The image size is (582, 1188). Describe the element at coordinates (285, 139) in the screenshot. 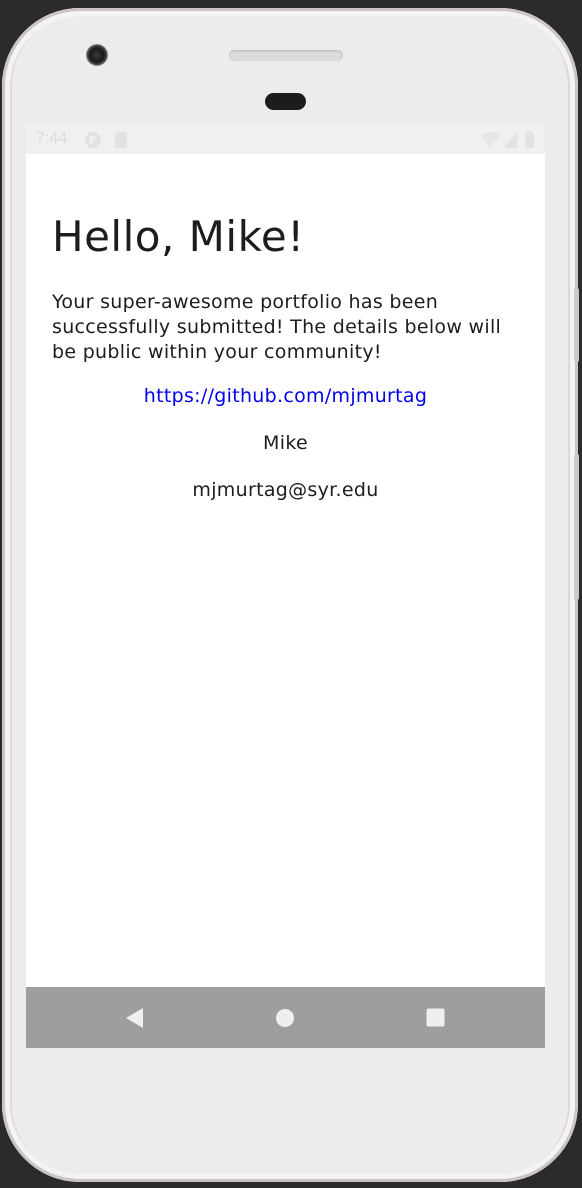

I see `status-bar: 7:44` at that location.